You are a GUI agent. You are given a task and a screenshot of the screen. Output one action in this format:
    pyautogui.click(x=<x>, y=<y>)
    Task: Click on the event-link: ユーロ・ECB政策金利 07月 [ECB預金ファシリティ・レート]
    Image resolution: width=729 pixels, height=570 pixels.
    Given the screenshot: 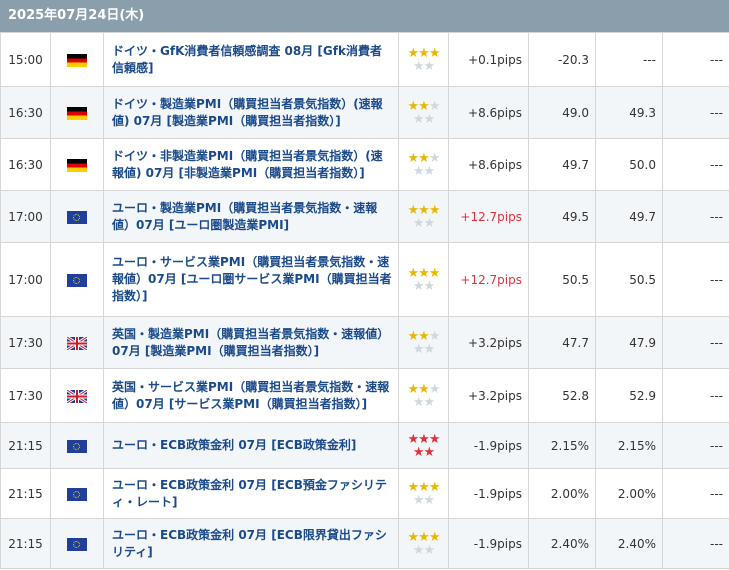 What is the action you would take?
    pyautogui.click(x=251, y=493)
    